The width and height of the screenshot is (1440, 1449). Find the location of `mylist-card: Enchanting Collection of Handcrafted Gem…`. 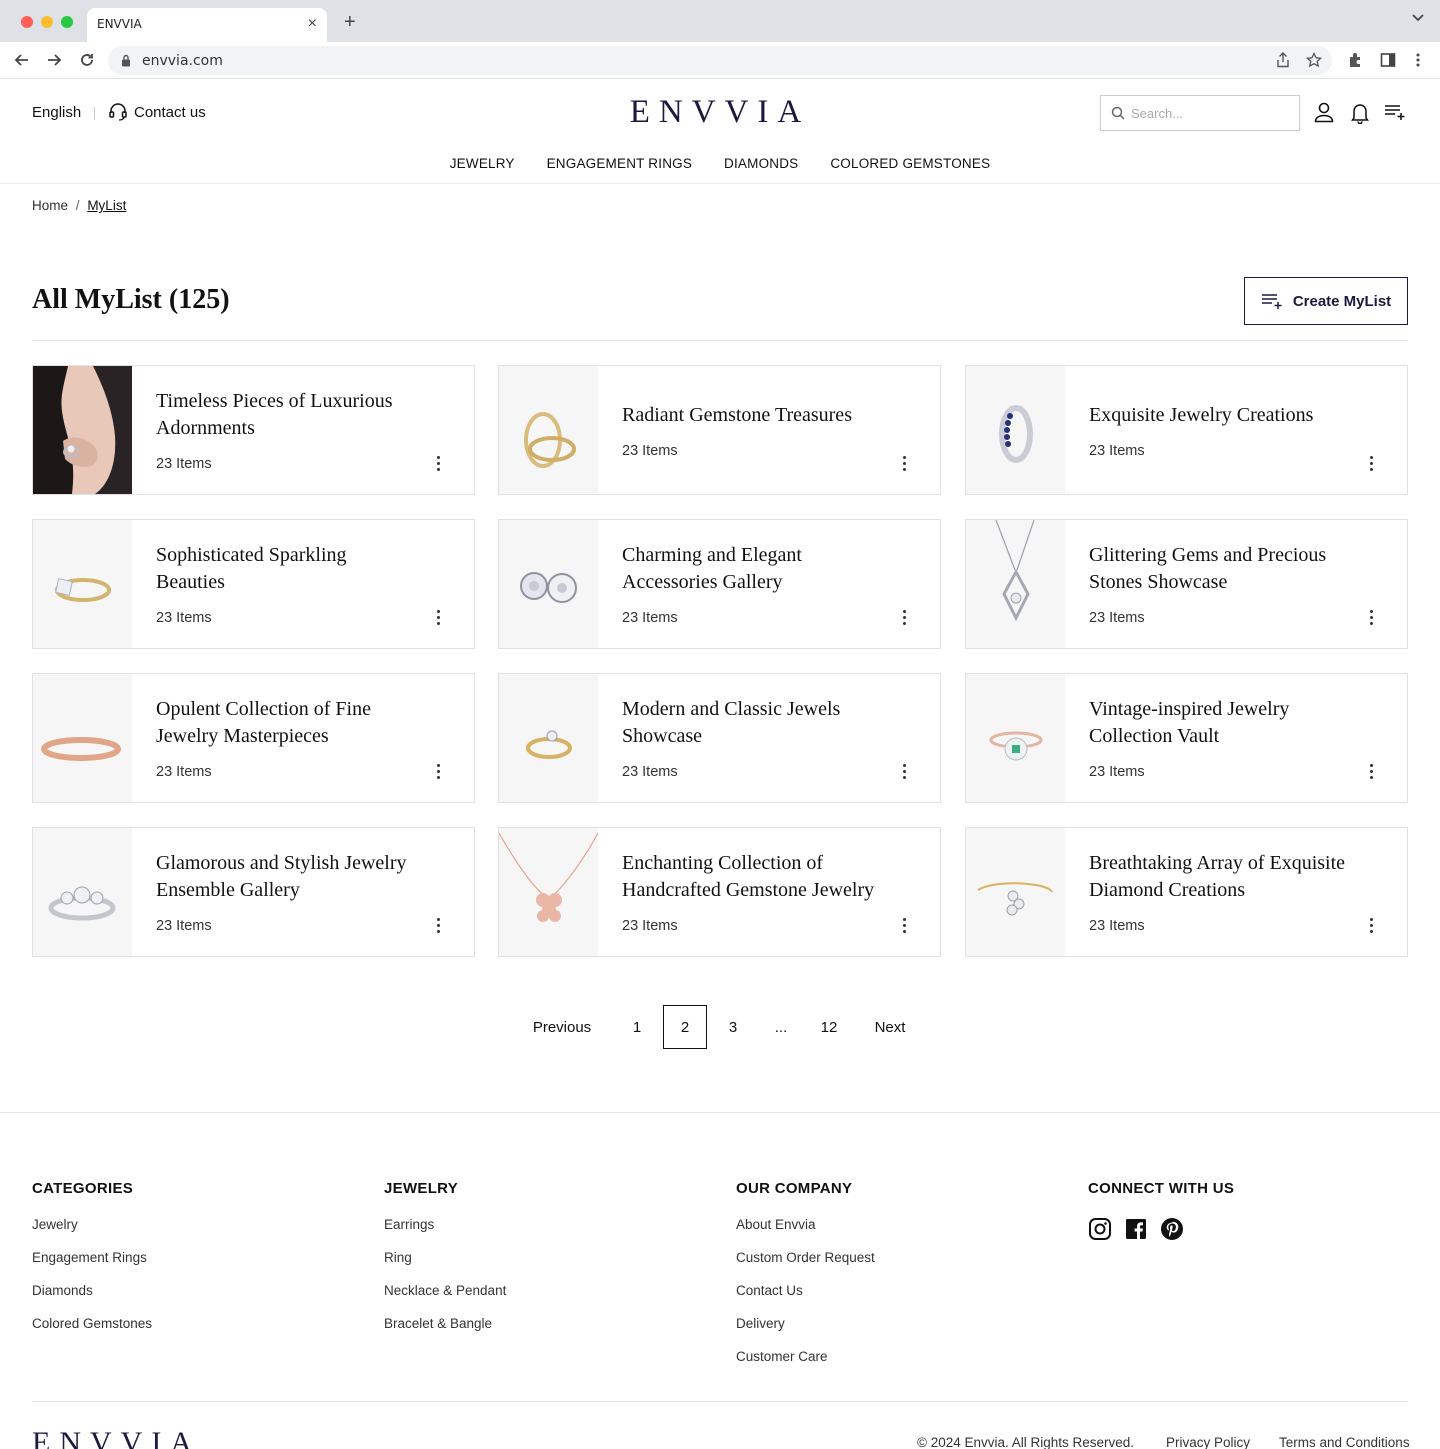

mylist-card: Enchanting Collection of Handcrafted Gem… is located at coordinates (719, 892).